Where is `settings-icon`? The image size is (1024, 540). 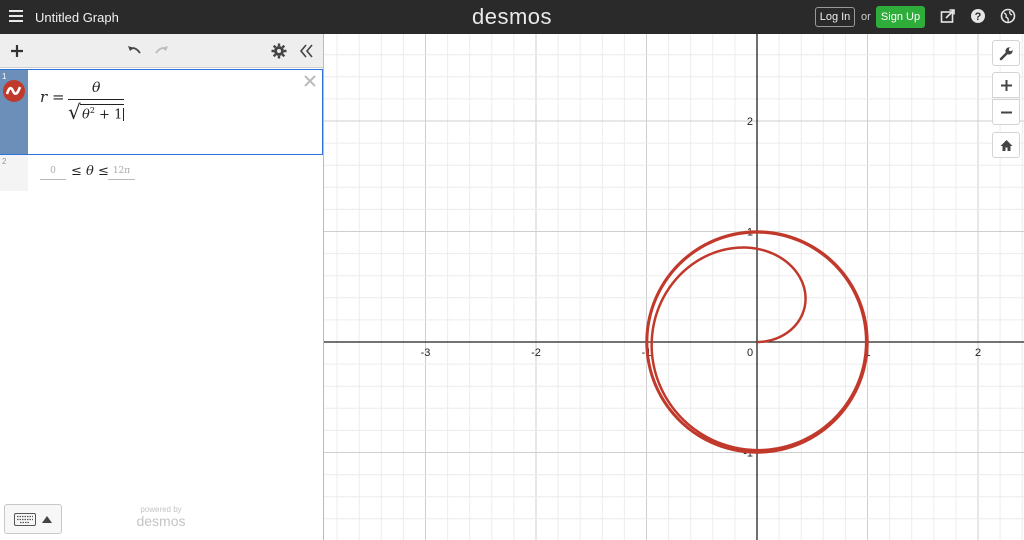
settings-icon is located at coordinates (279, 51).